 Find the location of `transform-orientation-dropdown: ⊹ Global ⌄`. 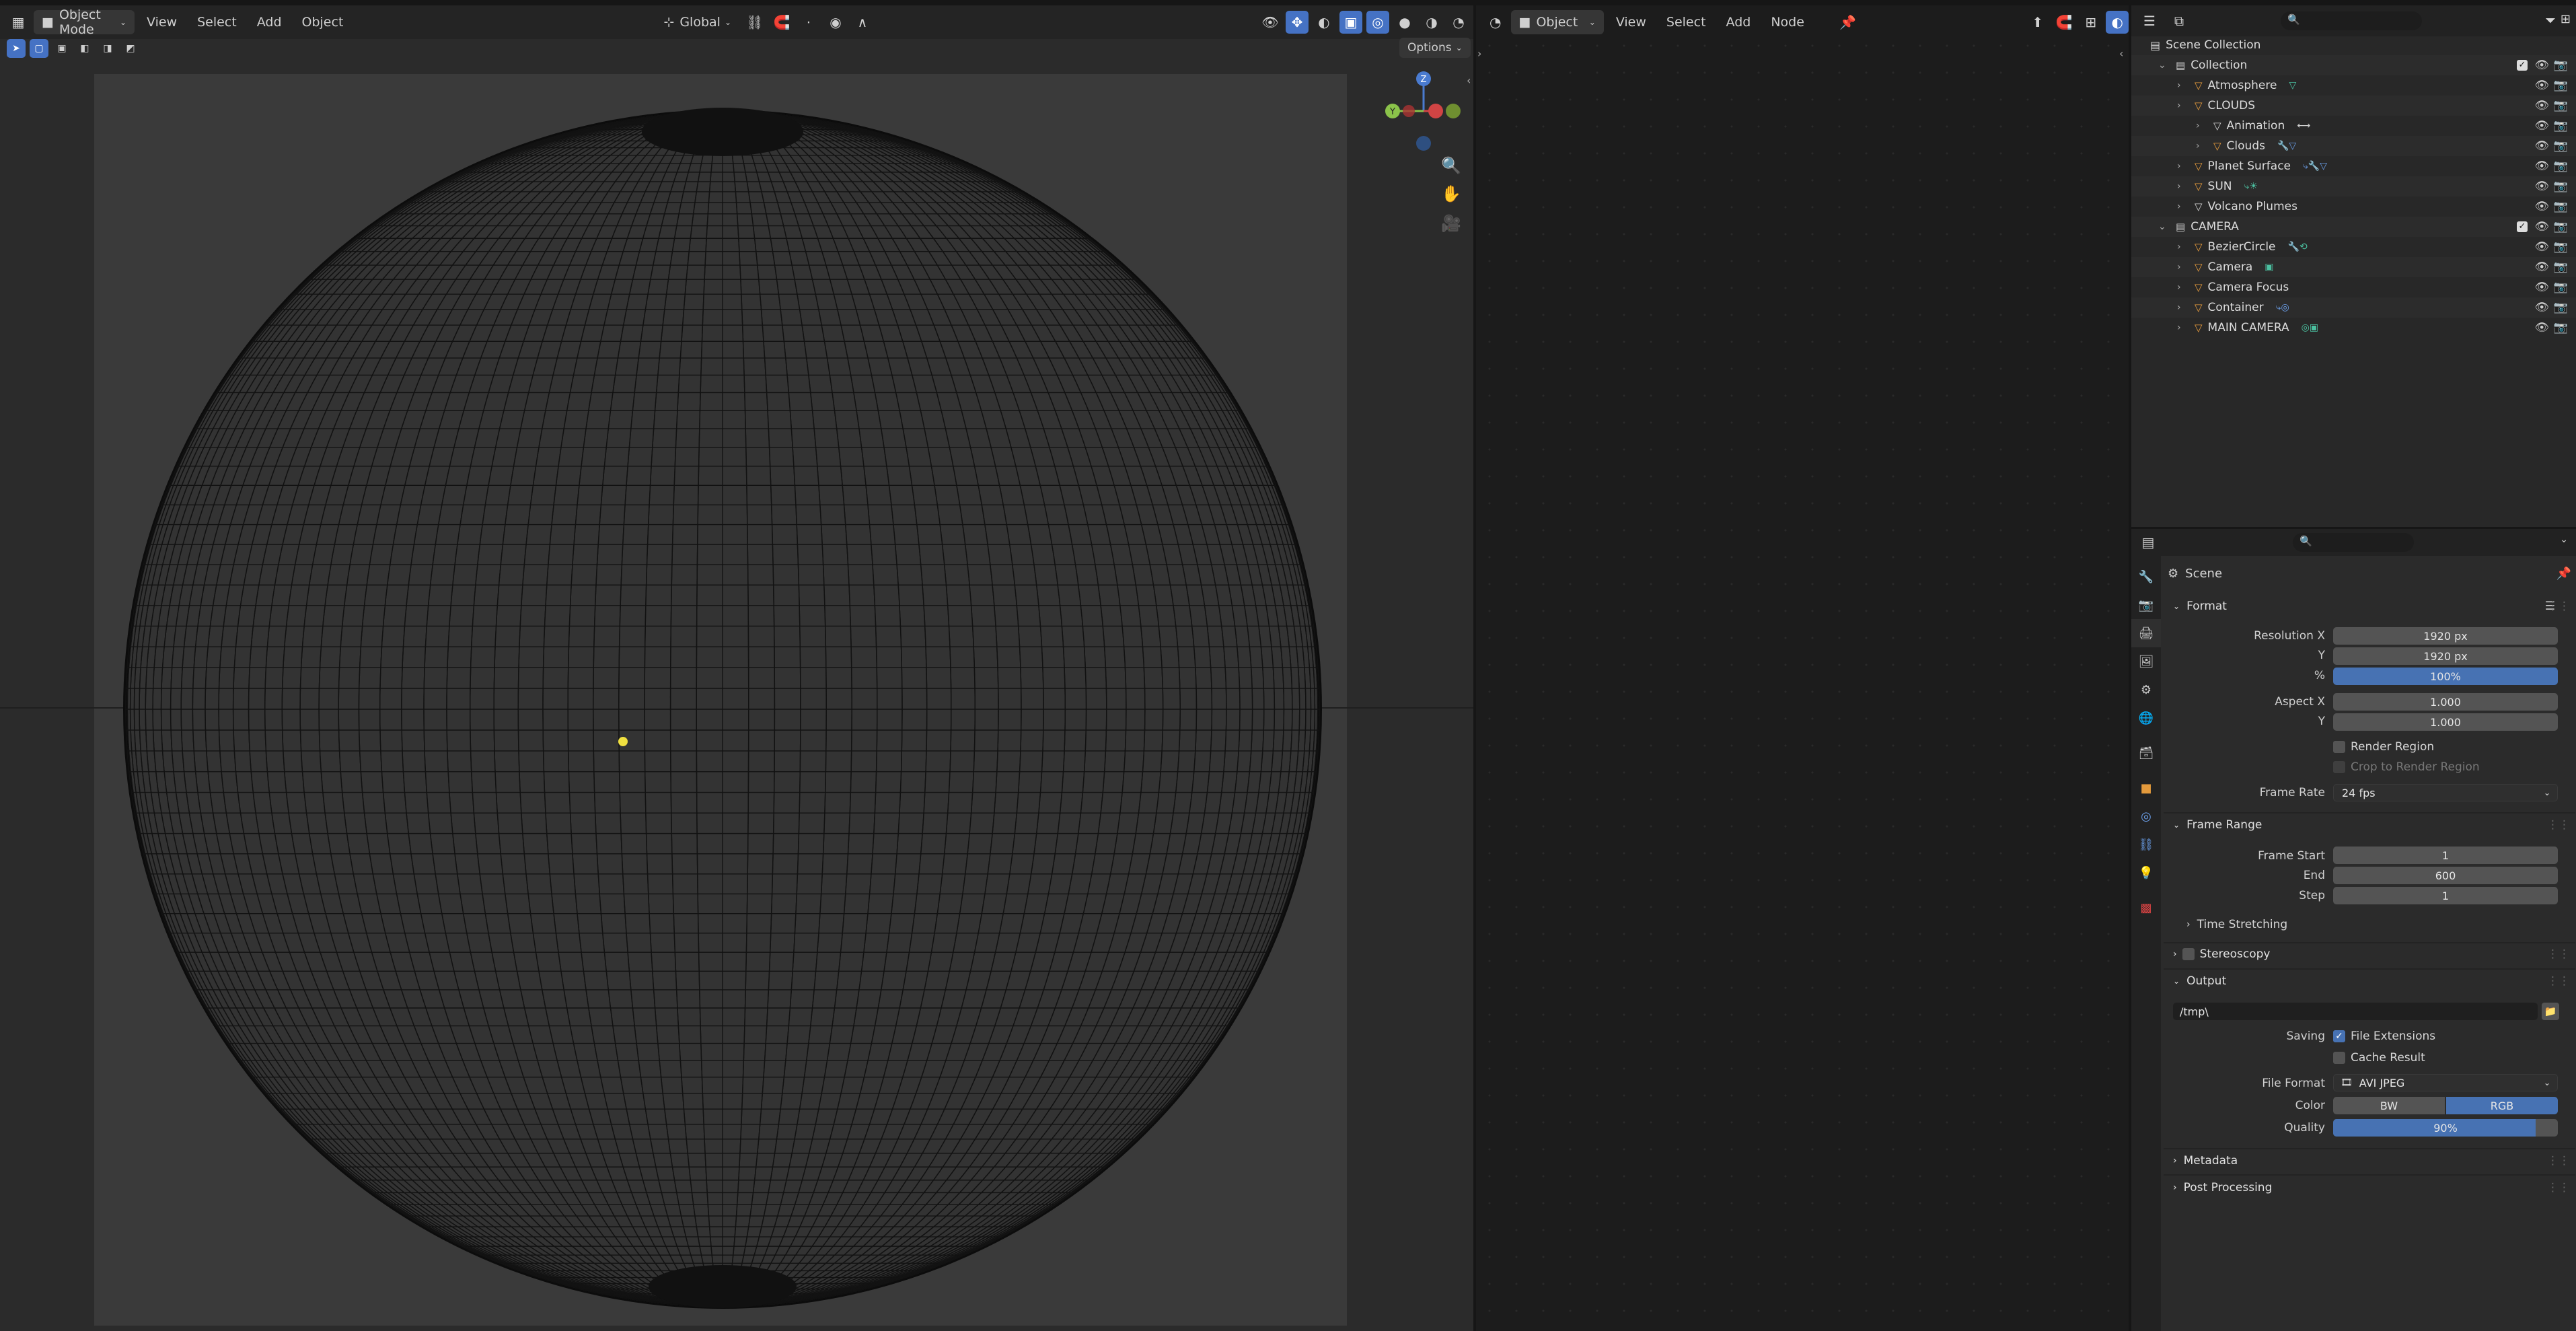

transform-orientation-dropdown: ⊹ Global ⌄ is located at coordinates (697, 22).